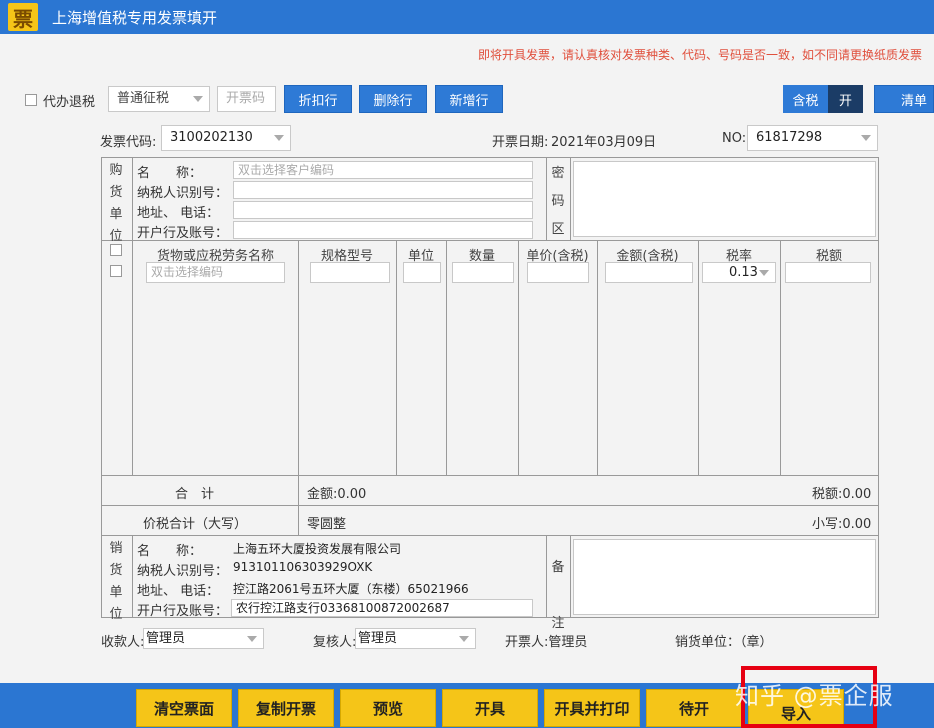 The width and height of the screenshot is (934, 728). What do you see at coordinates (828, 272) in the screenshot?
I see `tax-amount-input` at bounding box center [828, 272].